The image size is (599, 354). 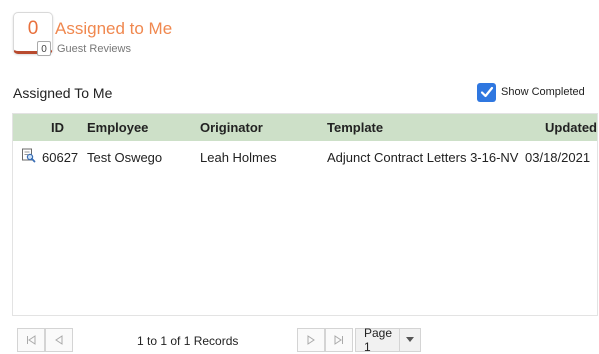 I want to click on cell-id: 60627, so click(x=60, y=157).